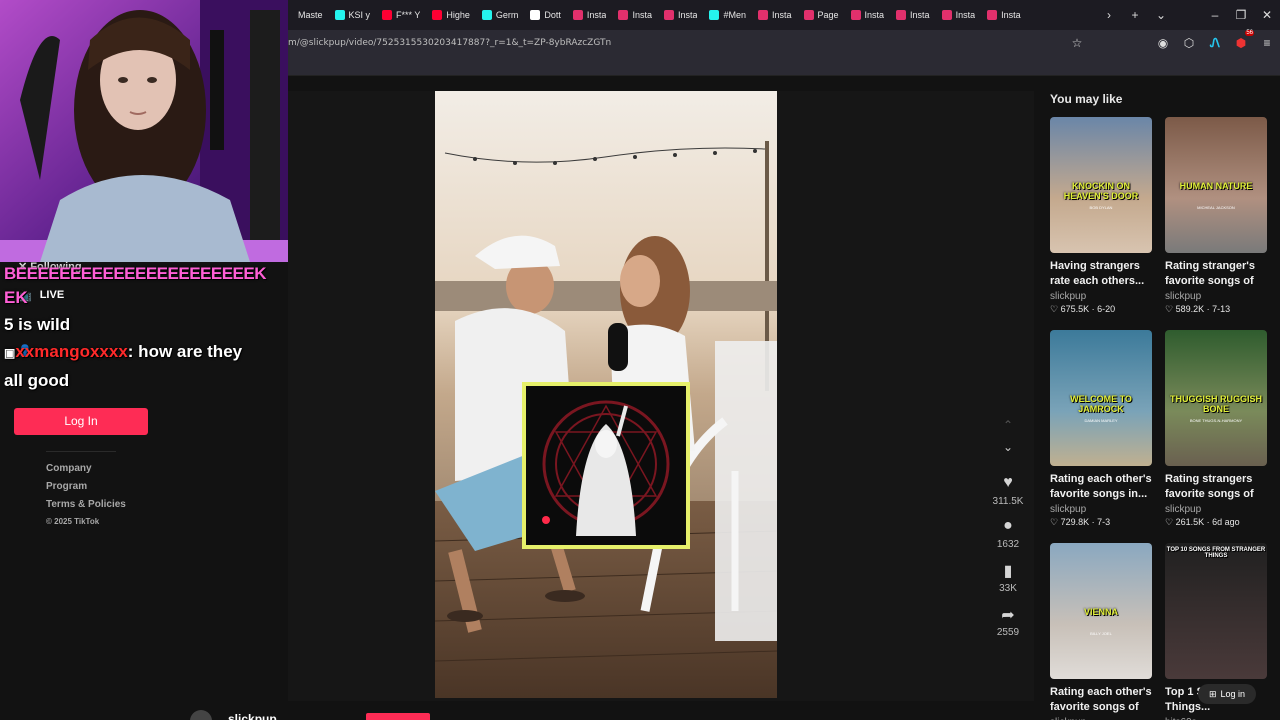 This screenshot has width=1280, height=720. What do you see at coordinates (1101, 611) in the screenshot?
I see `video-thumbnail: VIENNA BILLY JOEL` at bounding box center [1101, 611].